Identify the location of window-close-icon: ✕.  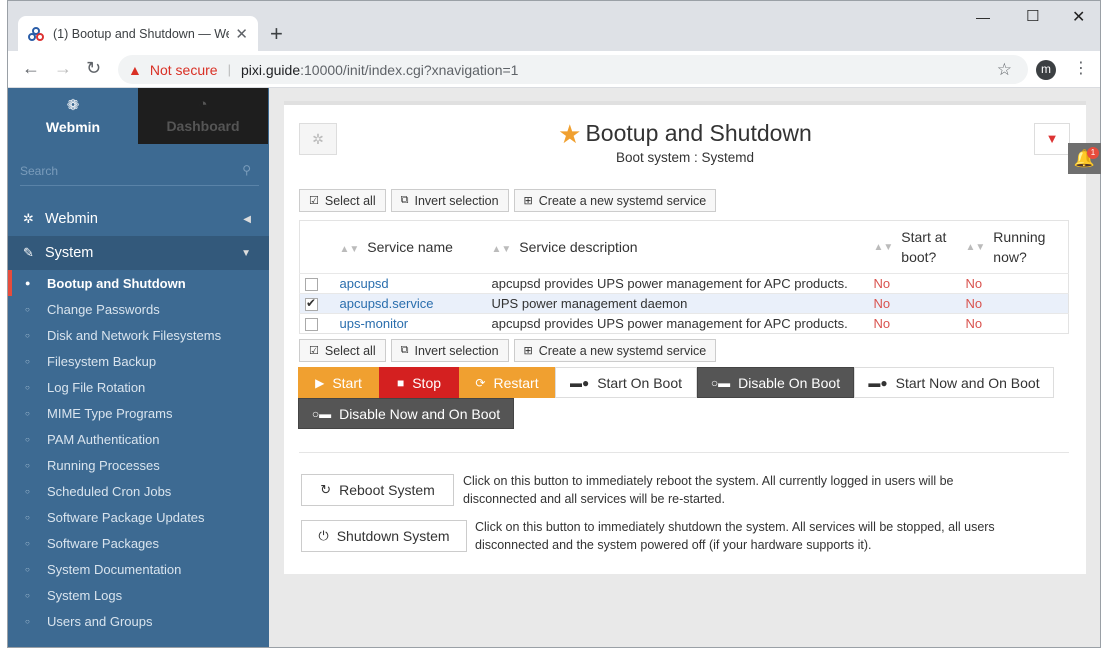
(1078, 17).